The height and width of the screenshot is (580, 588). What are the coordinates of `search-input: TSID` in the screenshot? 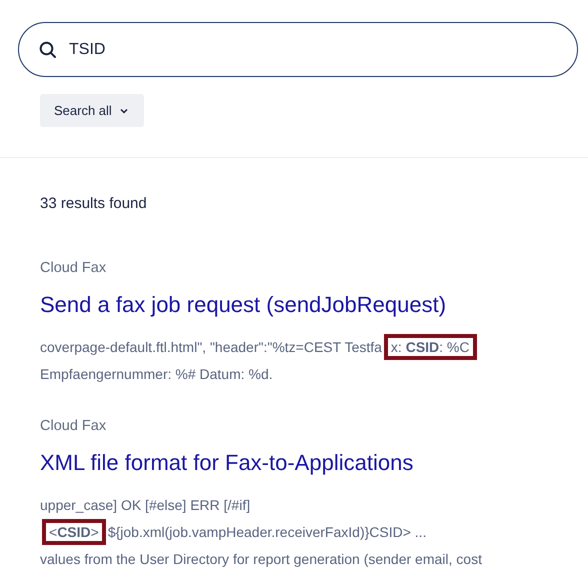 It's located at (269, 49).